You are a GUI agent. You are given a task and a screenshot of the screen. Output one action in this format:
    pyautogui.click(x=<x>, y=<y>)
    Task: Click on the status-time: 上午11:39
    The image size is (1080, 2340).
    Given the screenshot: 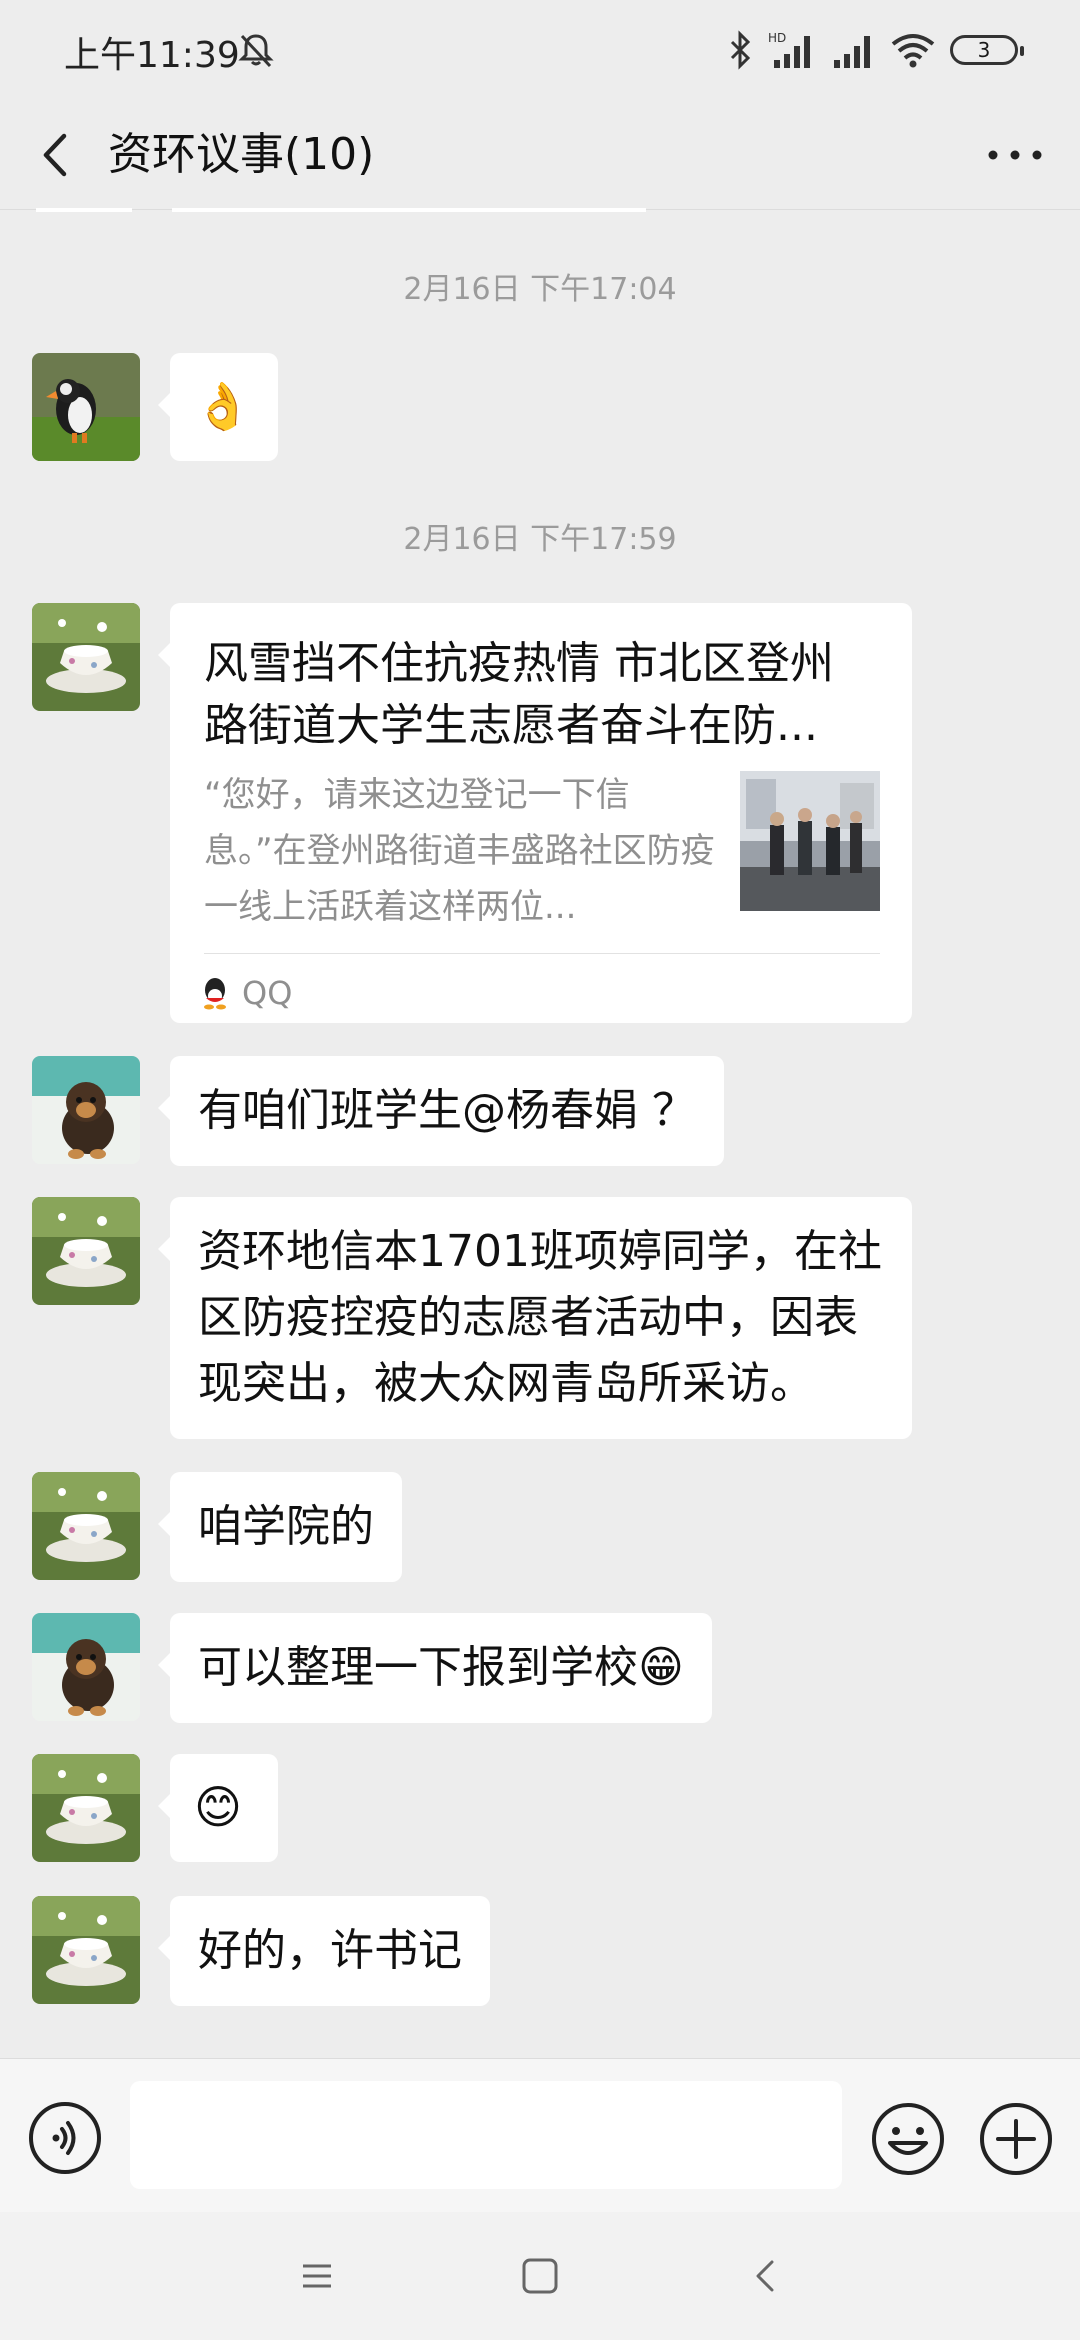 What is the action you would take?
    pyautogui.click(x=152, y=55)
    